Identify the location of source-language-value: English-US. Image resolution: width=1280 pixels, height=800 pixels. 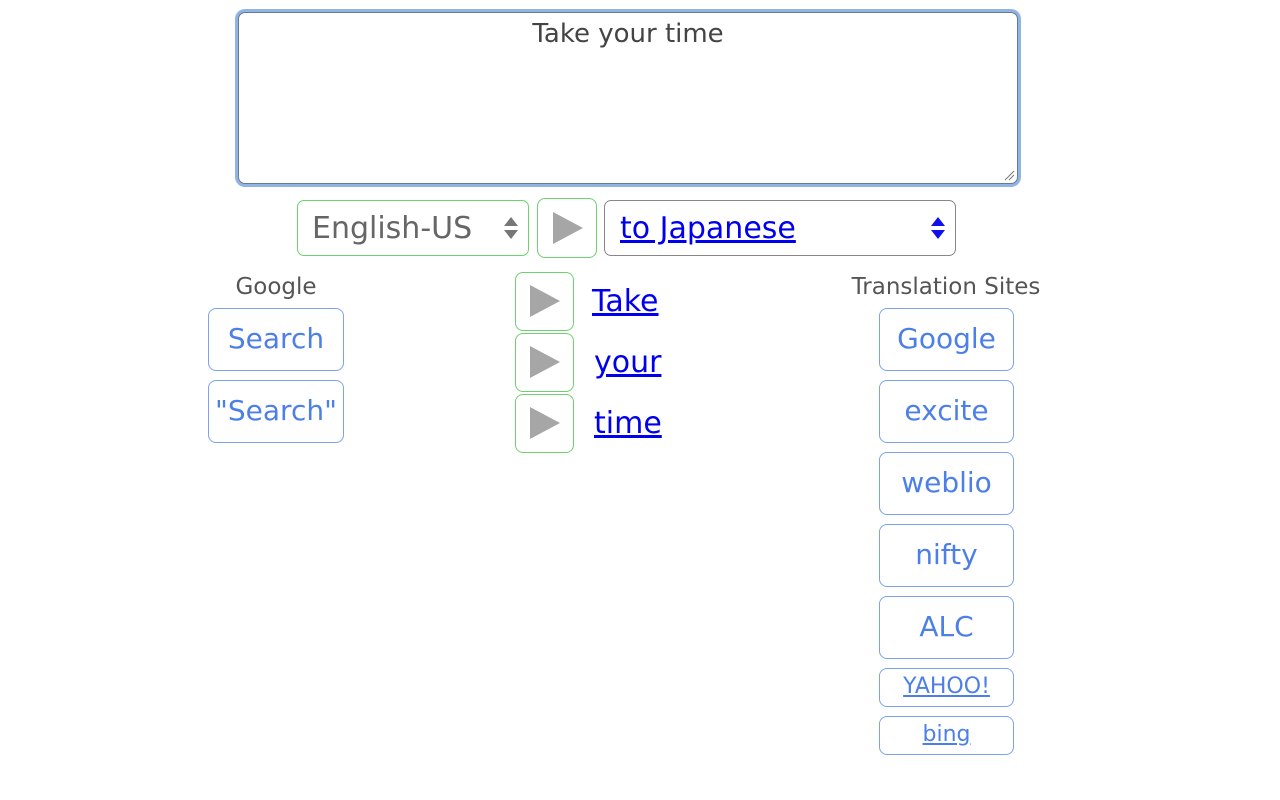
(392, 228).